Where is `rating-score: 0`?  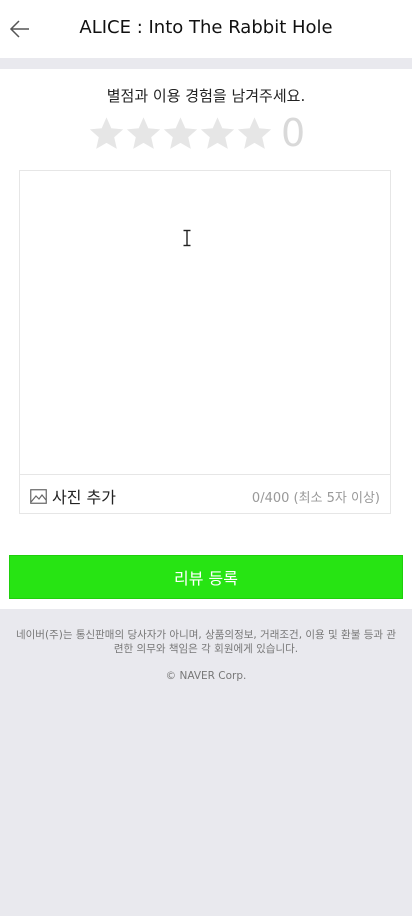 rating-score: 0 is located at coordinates (293, 133).